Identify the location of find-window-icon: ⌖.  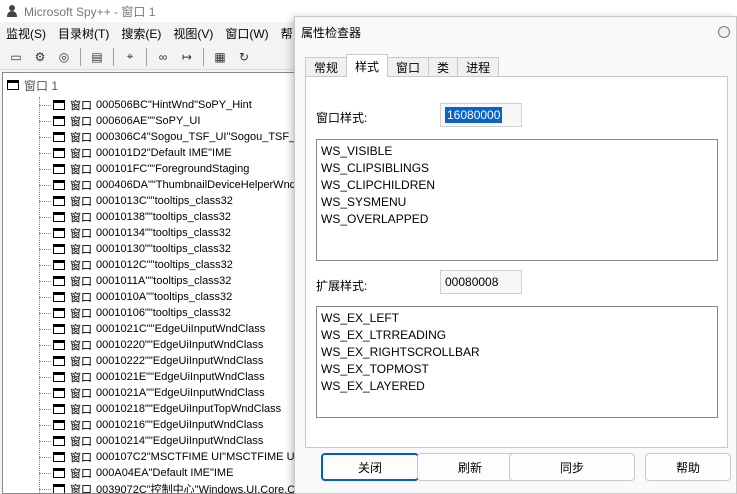
(130, 57).